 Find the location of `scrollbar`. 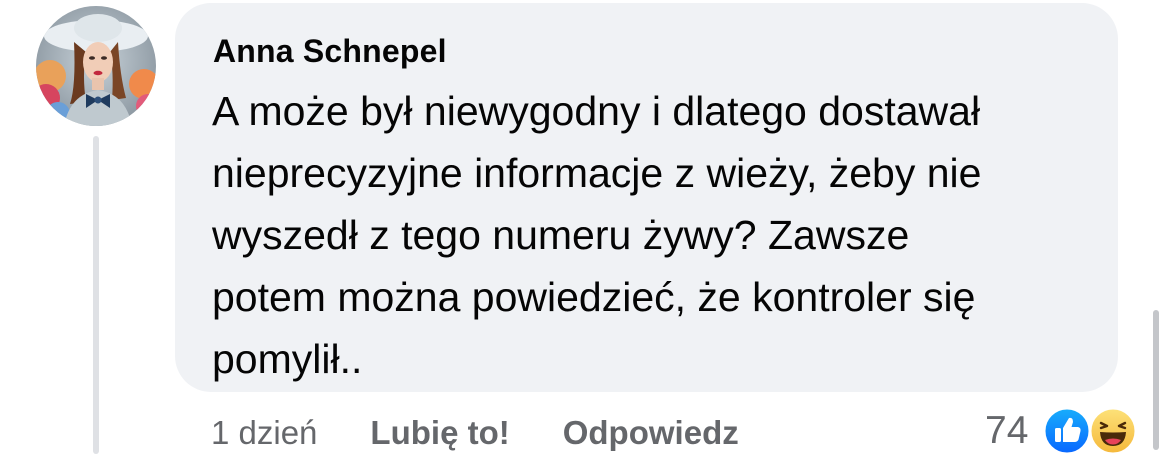

scrollbar is located at coordinates (1156, 380).